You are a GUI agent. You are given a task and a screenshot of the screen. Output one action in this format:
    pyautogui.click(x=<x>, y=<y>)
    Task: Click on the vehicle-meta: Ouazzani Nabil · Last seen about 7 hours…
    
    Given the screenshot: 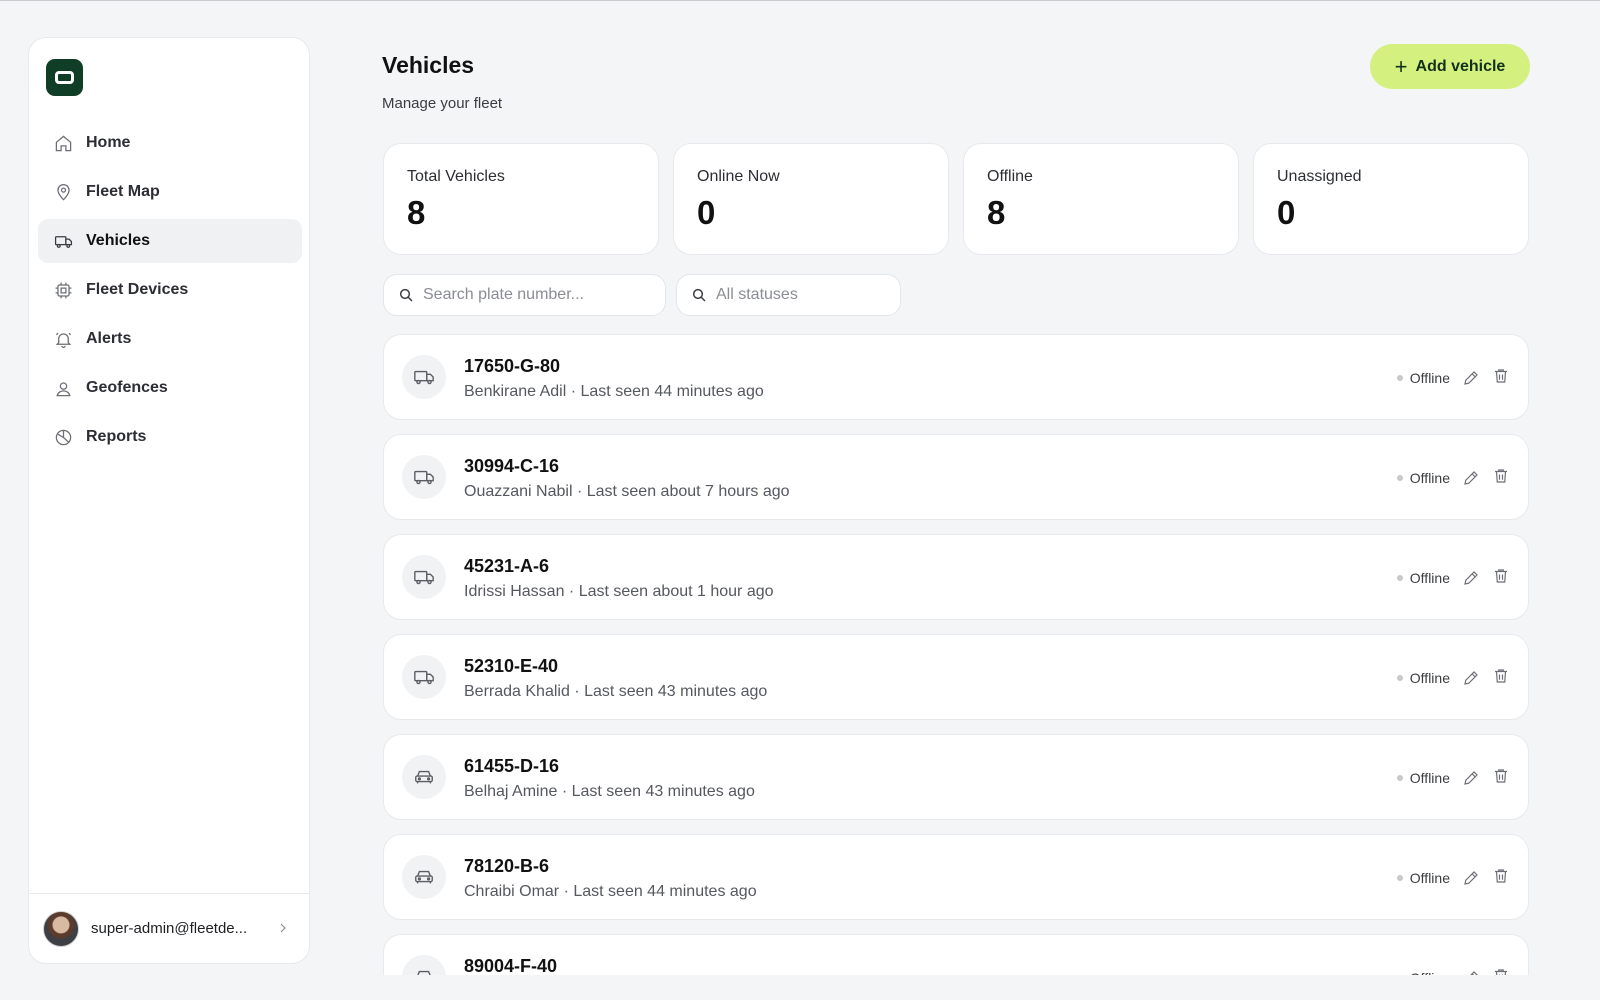 What is the action you would take?
    pyautogui.click(x=627, y=491)
    